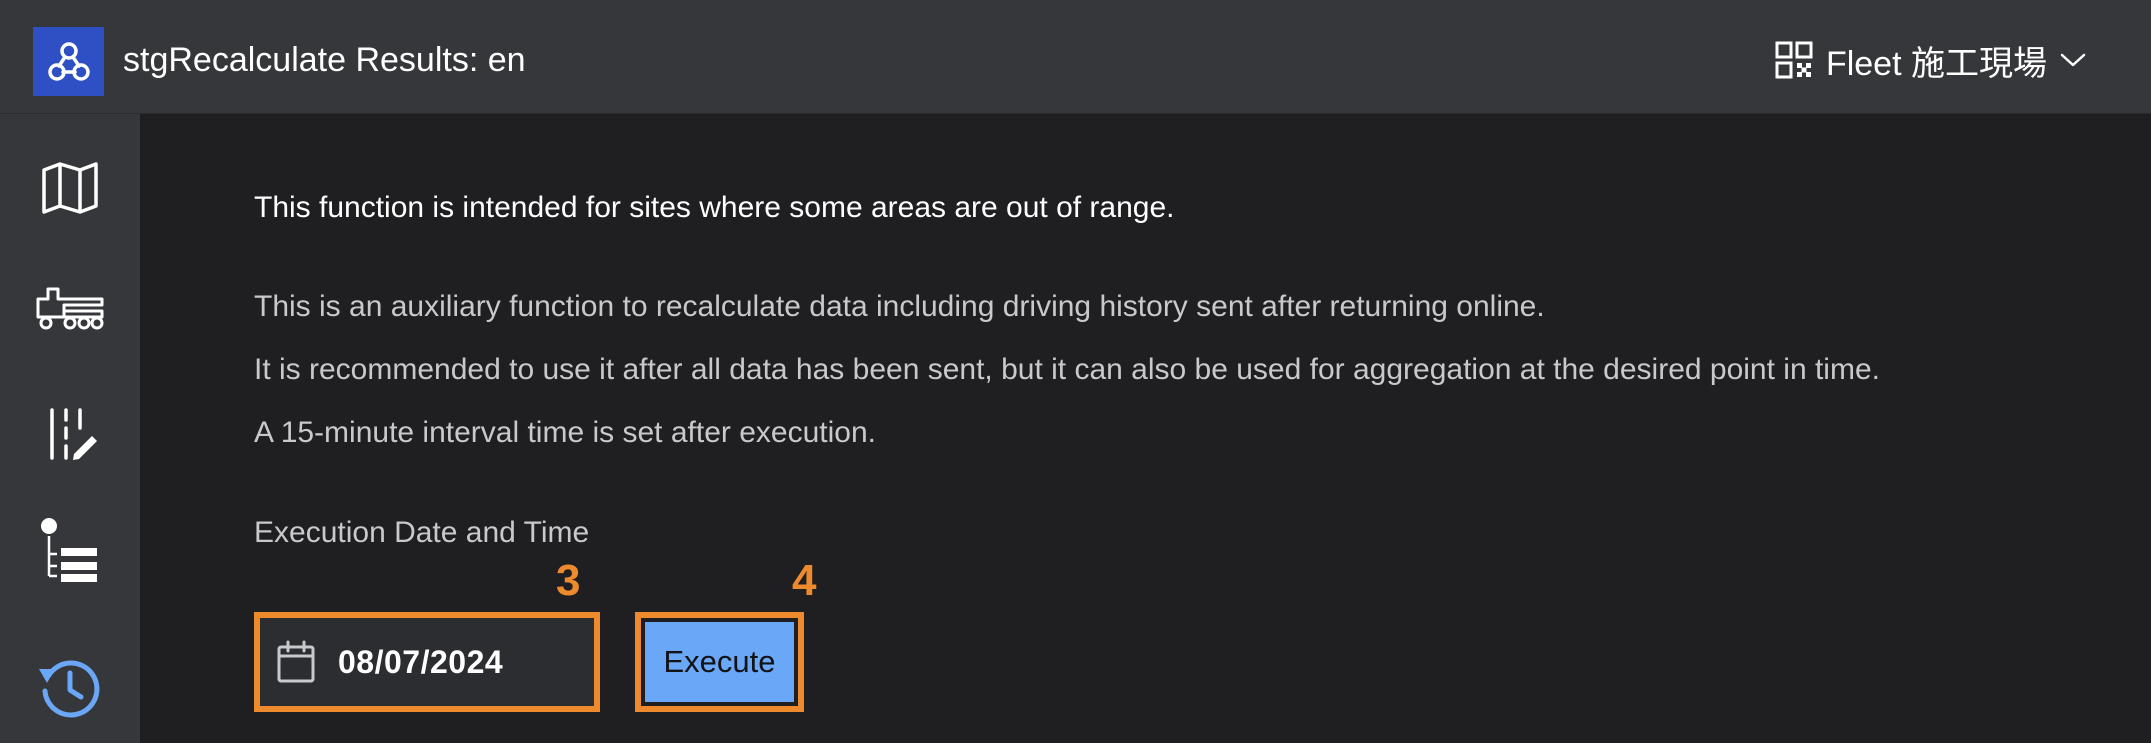 This screenshot has height=743, width=2151. I want to click on sidebar-item-list, so click(70, 551).